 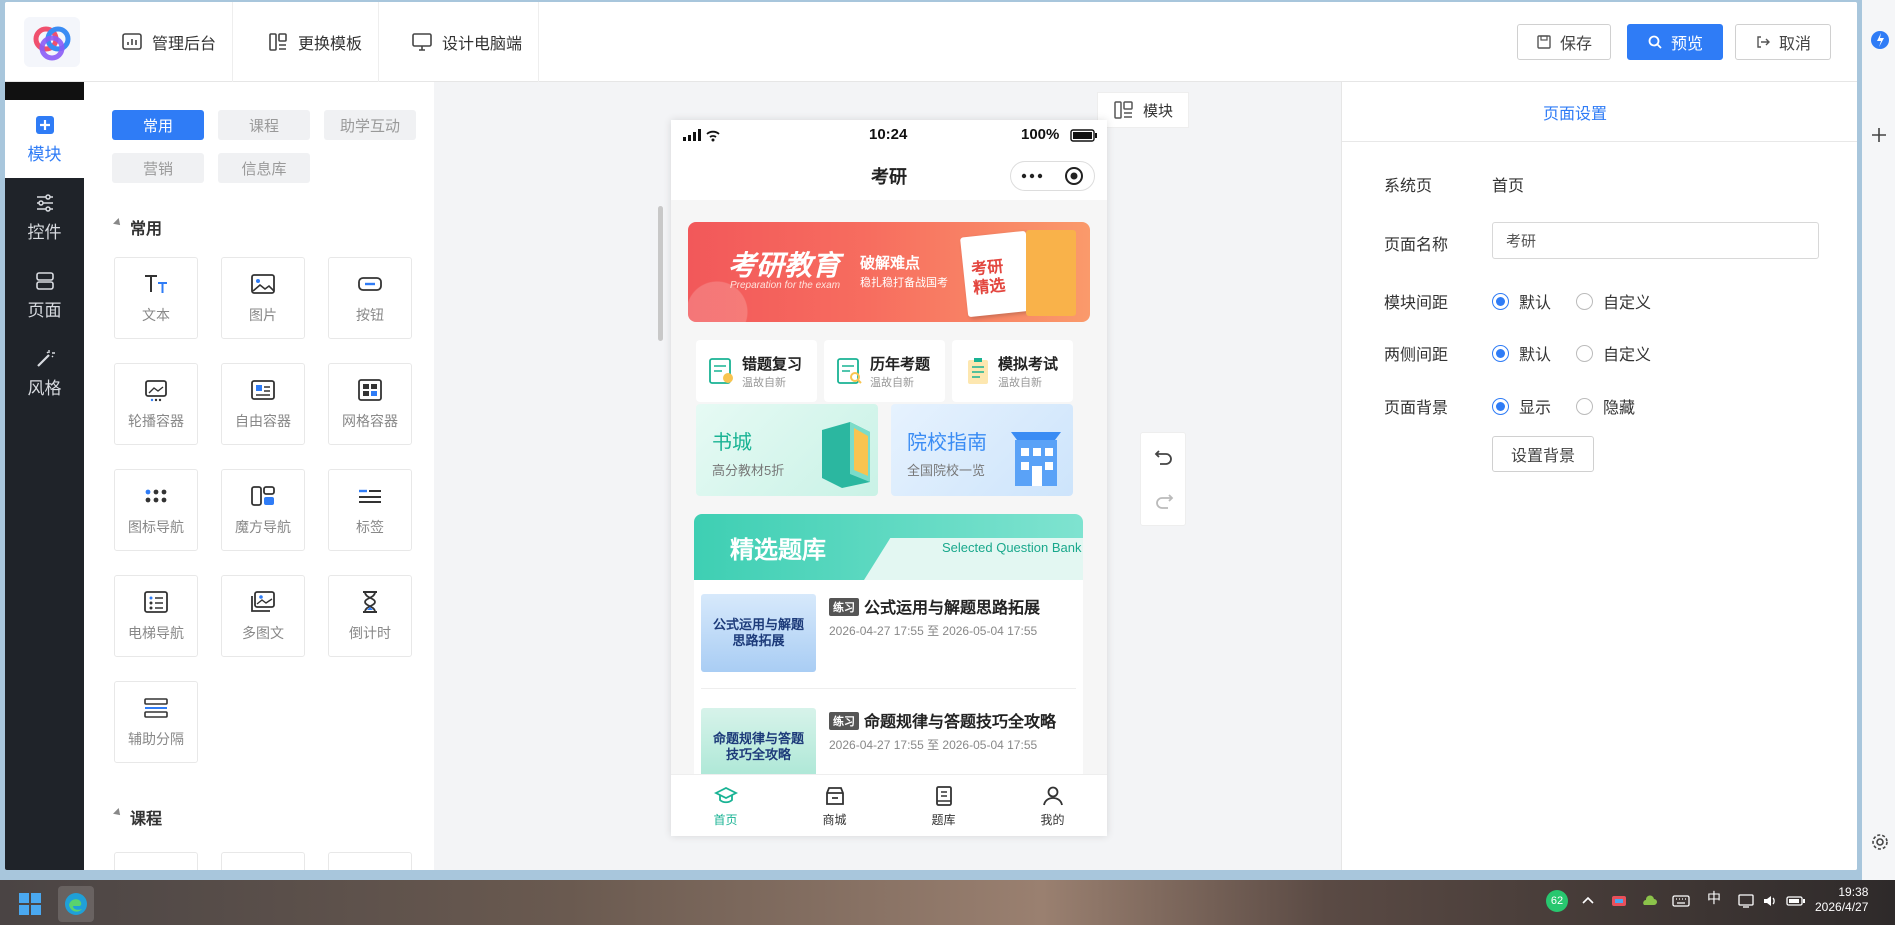 I want to click on quick-card-wrong-review: 错题复习 温故自新, so click(x=756, y=371).